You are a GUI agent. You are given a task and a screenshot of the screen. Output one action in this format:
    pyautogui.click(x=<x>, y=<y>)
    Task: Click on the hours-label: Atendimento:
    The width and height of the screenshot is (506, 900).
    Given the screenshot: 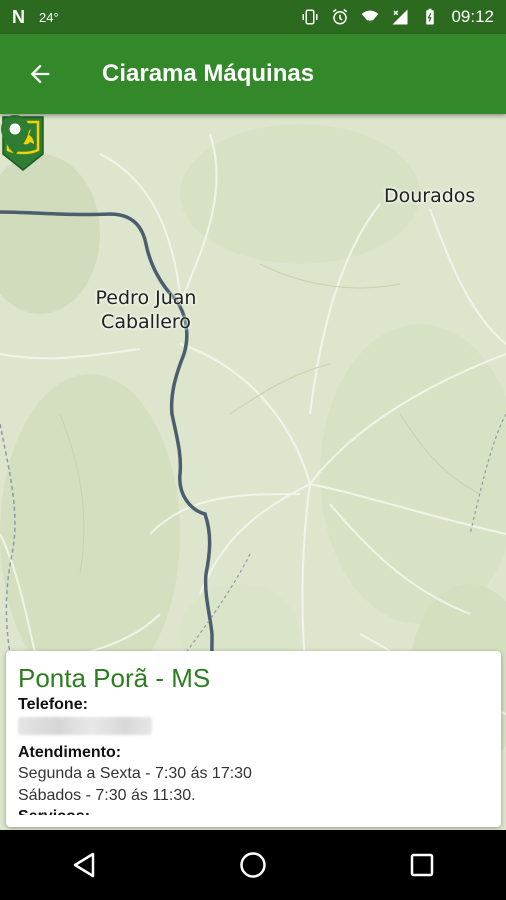 What is the action you would take?
    pyautogui.click(x=70, y=752)
    